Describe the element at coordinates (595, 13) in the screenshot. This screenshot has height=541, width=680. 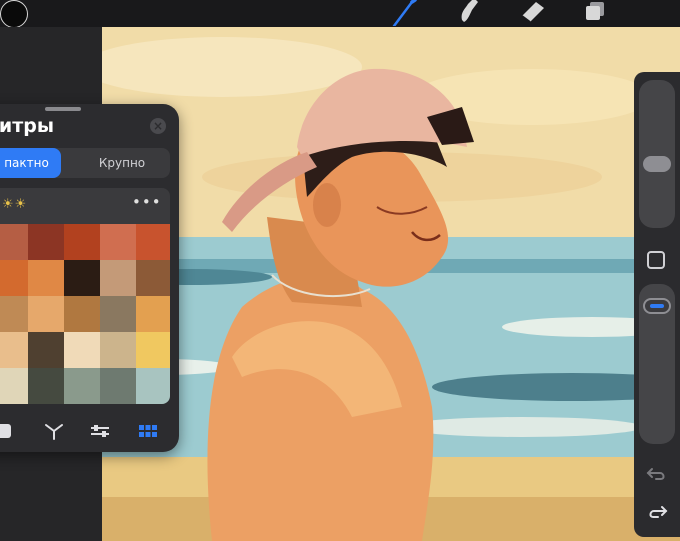
I see `layers-icon` at that location.